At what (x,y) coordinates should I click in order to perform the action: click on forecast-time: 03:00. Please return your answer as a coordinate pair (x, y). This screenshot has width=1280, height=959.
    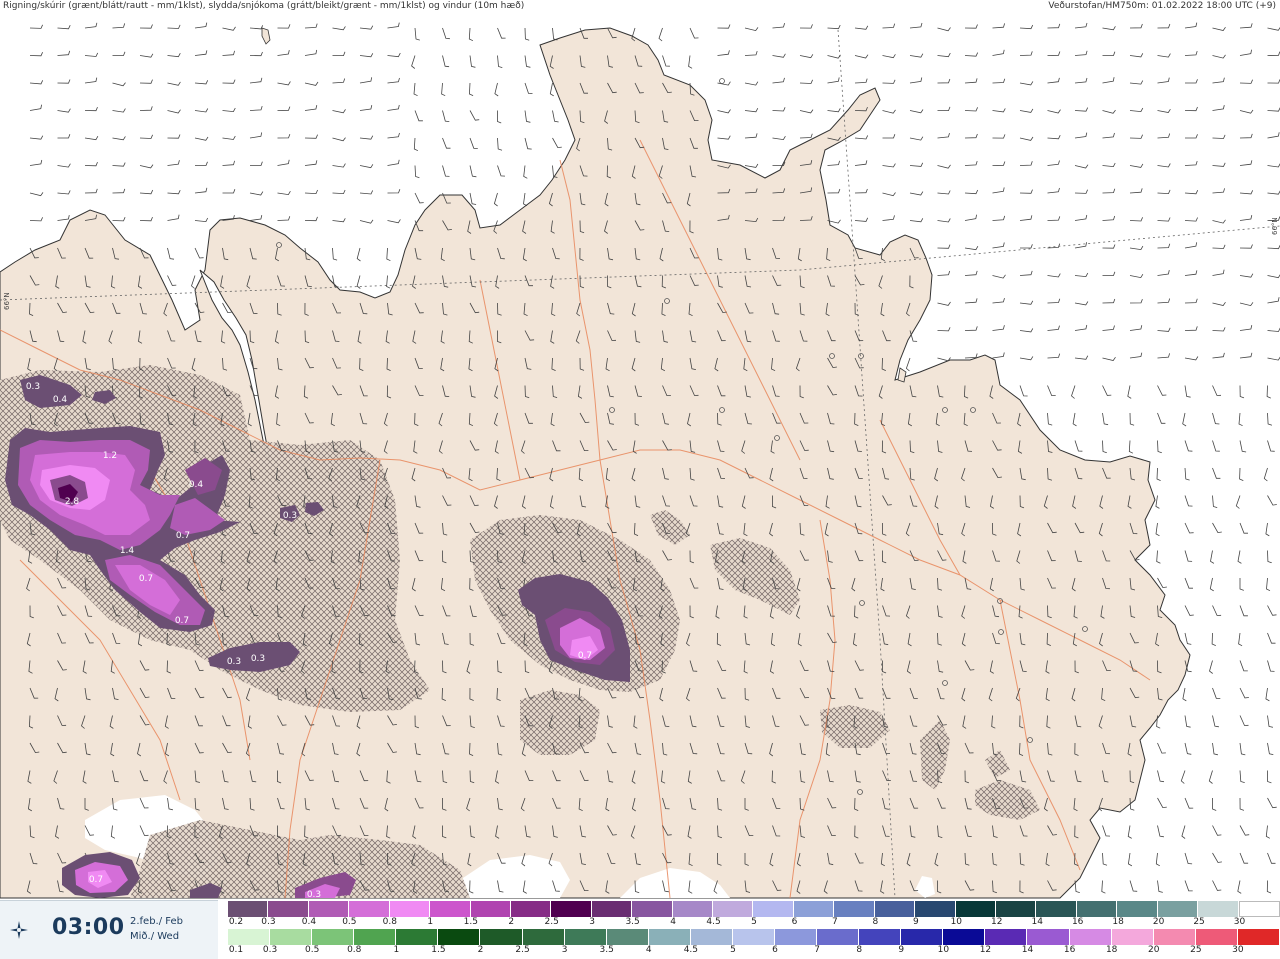
    Looking at the image, I should click on (88, 927).